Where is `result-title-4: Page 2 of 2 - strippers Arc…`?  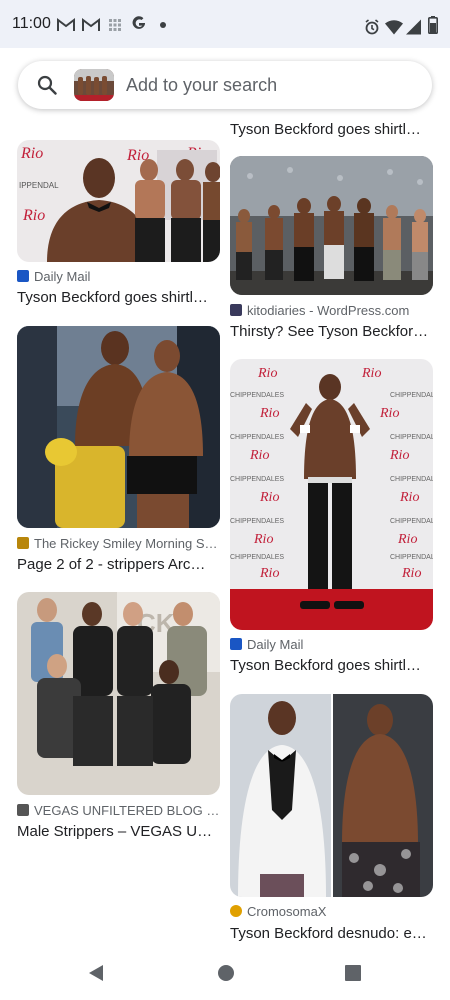
result-title-4: Page 2 of 2 - strippers Arc… is located at coordinates (118, 564).